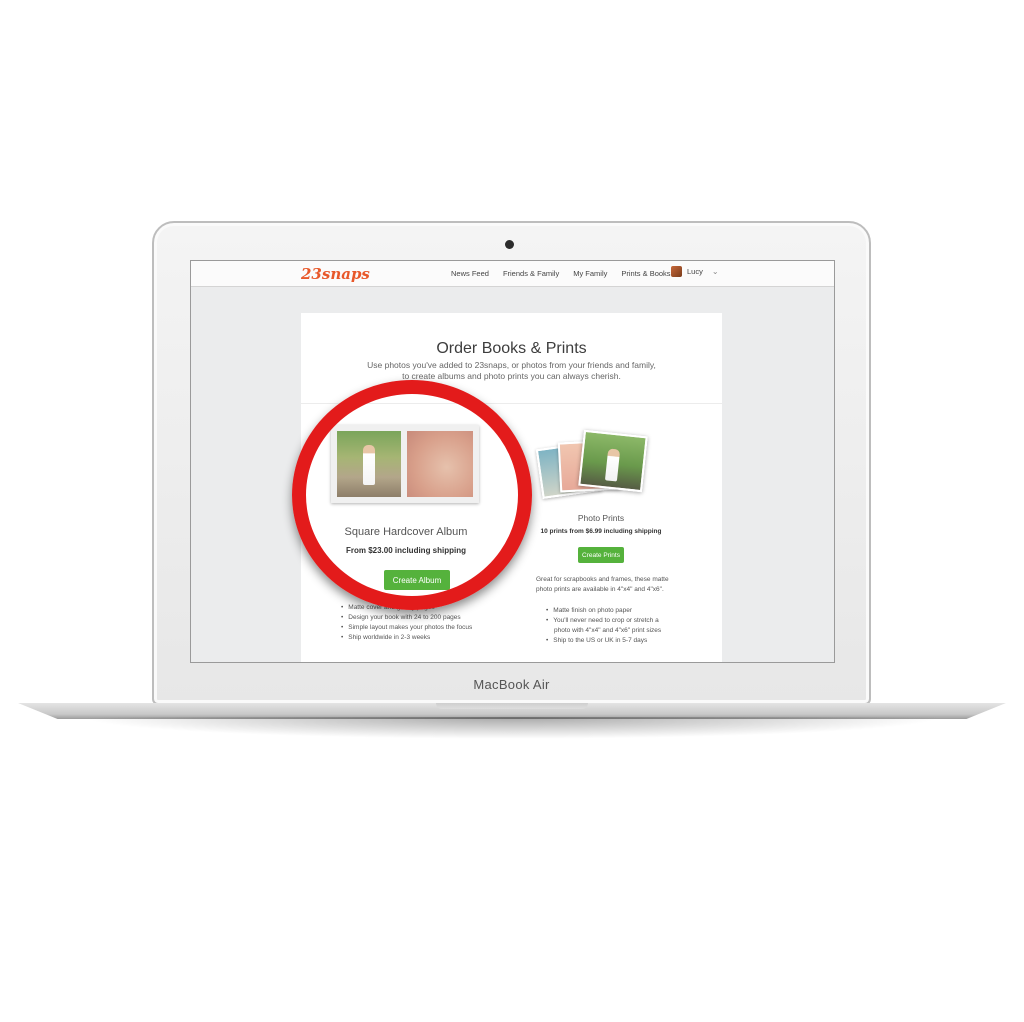 This screenshot has height=1022, width=1024. What do you see at coordinates (509, 244) in the screenshot?
I see `camera-icon` at bounding box center [509, 244].